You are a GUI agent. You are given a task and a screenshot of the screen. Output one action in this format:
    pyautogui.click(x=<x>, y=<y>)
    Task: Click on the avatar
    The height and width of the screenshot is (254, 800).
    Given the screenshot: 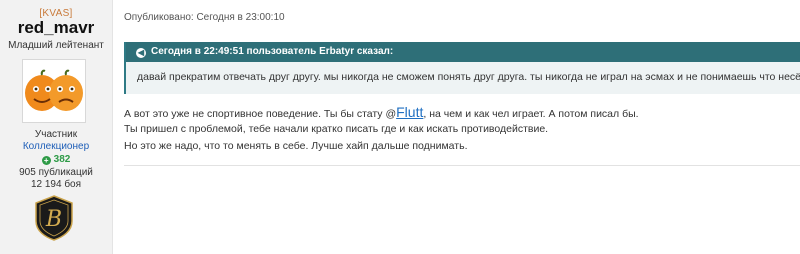 What is the action you would take?
    pyautogui.click(x=54, y=91)
    